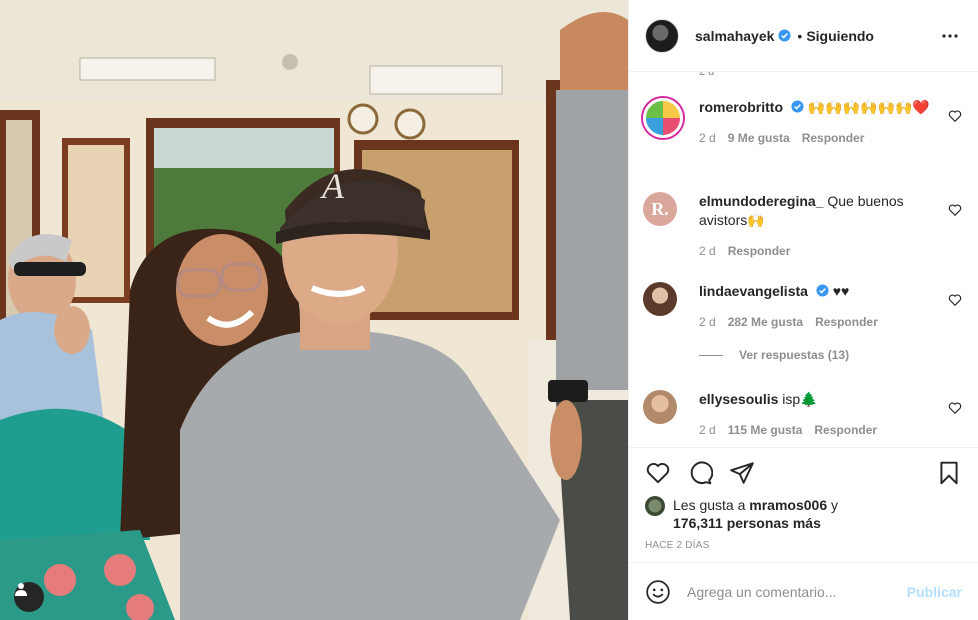 The image size is (978, 620). I want to click on publish-button: Publicar, so click(934, 592).